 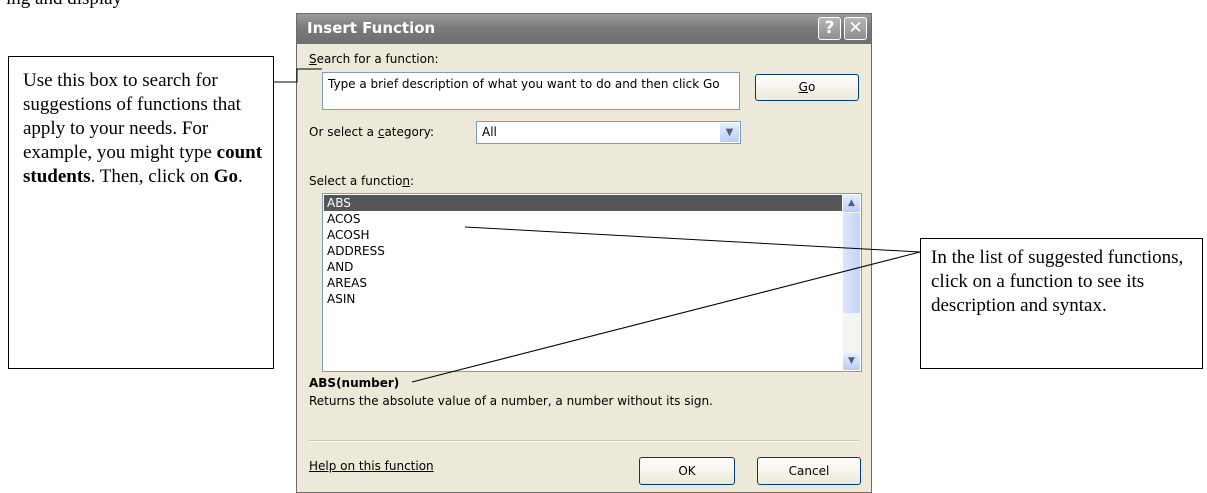 What do you see at coordinates (298, 75) in the screenshot?
I see `search-callout-connector` at bounding box center [298, 75].